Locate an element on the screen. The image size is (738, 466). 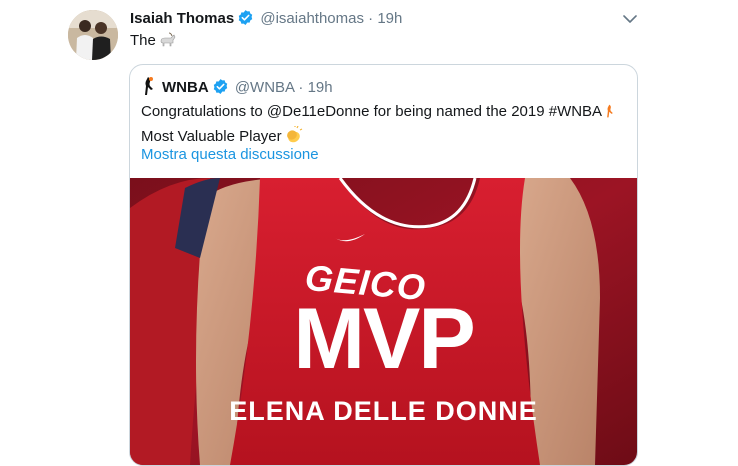
verified-badge-icon is located at coordinates (245, 20).